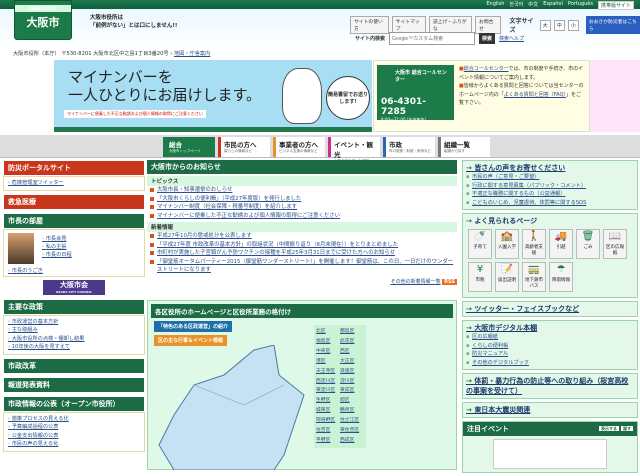 The width and height of the screenshot is (640, 476). Describe the element at coordinates (615, 5) in the screenshot. I see `mobile-site-link: 携帯版サイト` at that location.